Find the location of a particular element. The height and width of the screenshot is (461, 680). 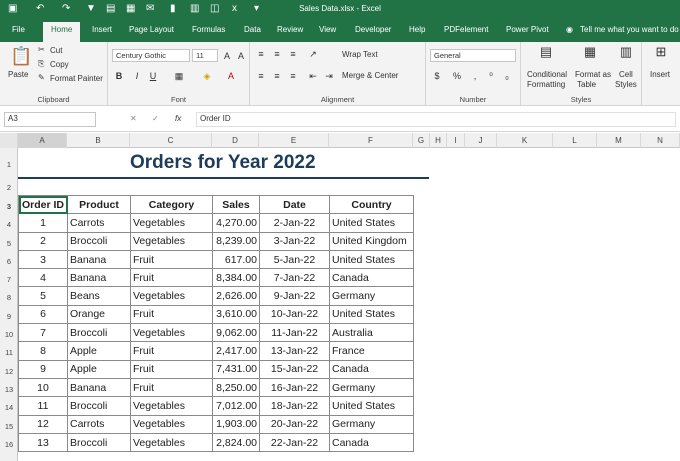

cell-styles-icon: ▥ is located at coordinates (626, 52).